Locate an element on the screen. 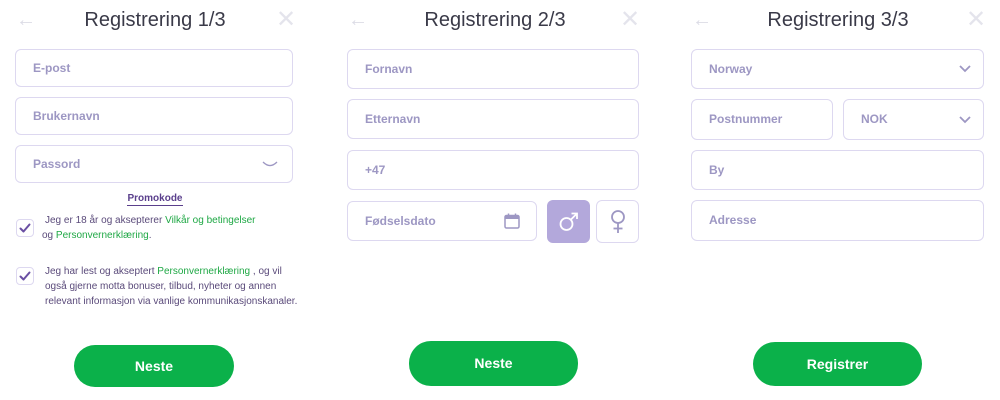  lastname-field: Etternavn is located at coordinates (493, 119).